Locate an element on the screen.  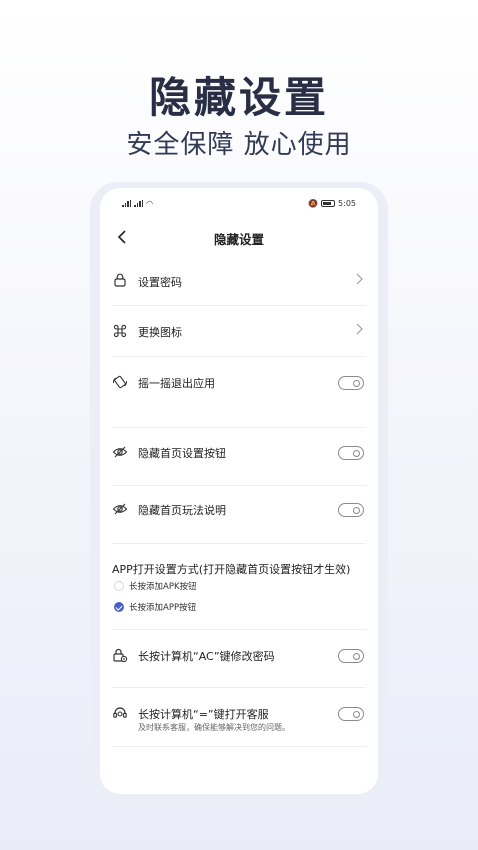
radio-checked is located at coordinates (119, 607).